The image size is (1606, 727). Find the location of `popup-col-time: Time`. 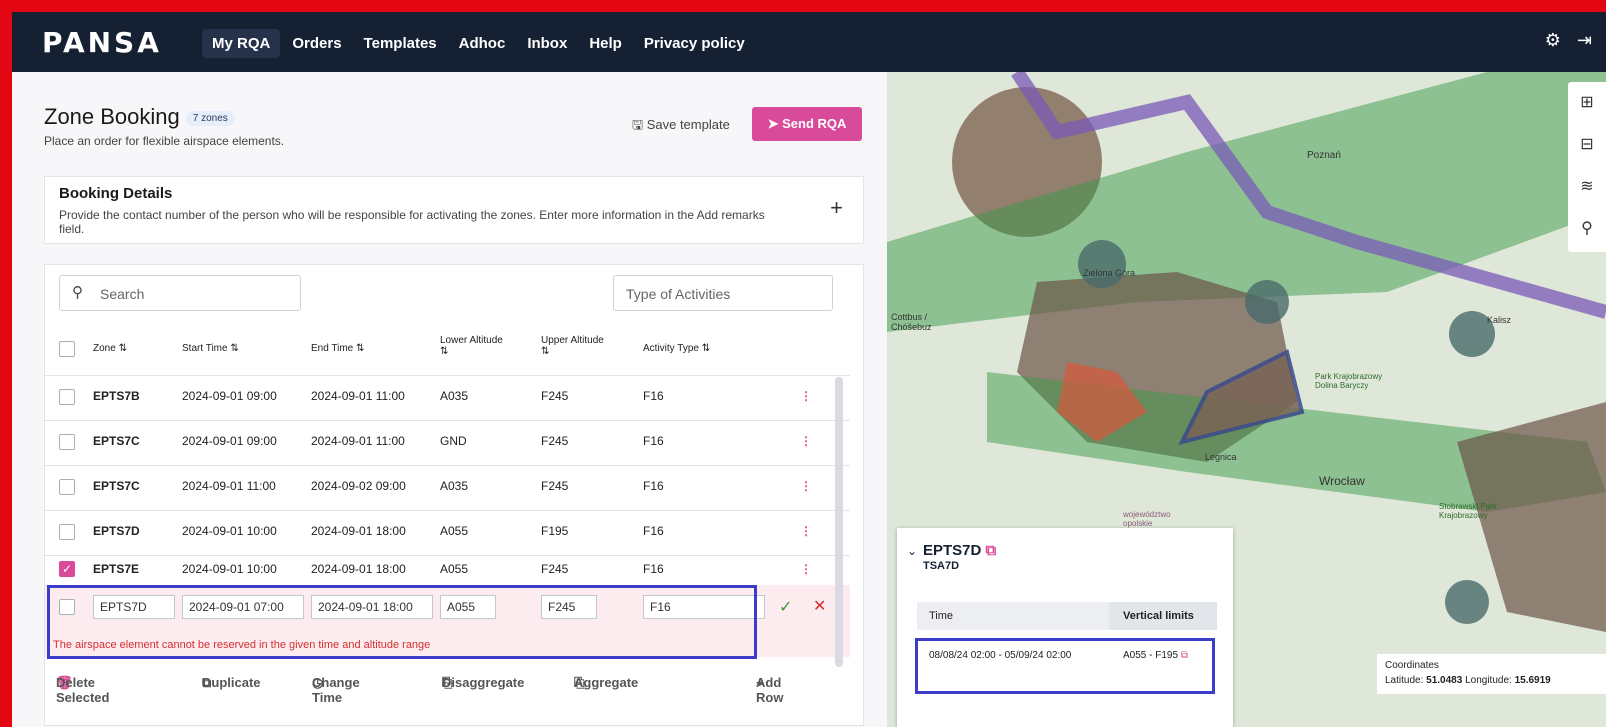

popup-col-time: Time is located at coordinates (941, 616).